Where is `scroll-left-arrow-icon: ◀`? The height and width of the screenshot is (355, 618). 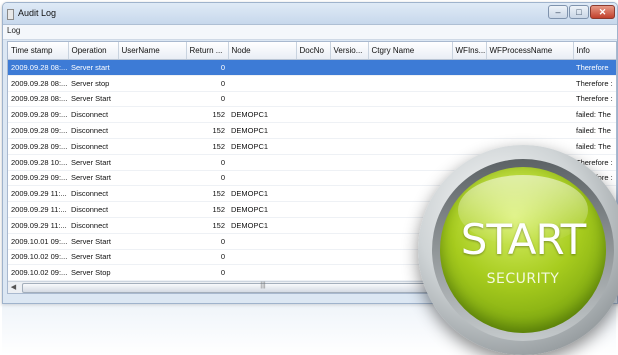 scroll-left-arrow-icon: ◀ is located at coordinates (13, 287).